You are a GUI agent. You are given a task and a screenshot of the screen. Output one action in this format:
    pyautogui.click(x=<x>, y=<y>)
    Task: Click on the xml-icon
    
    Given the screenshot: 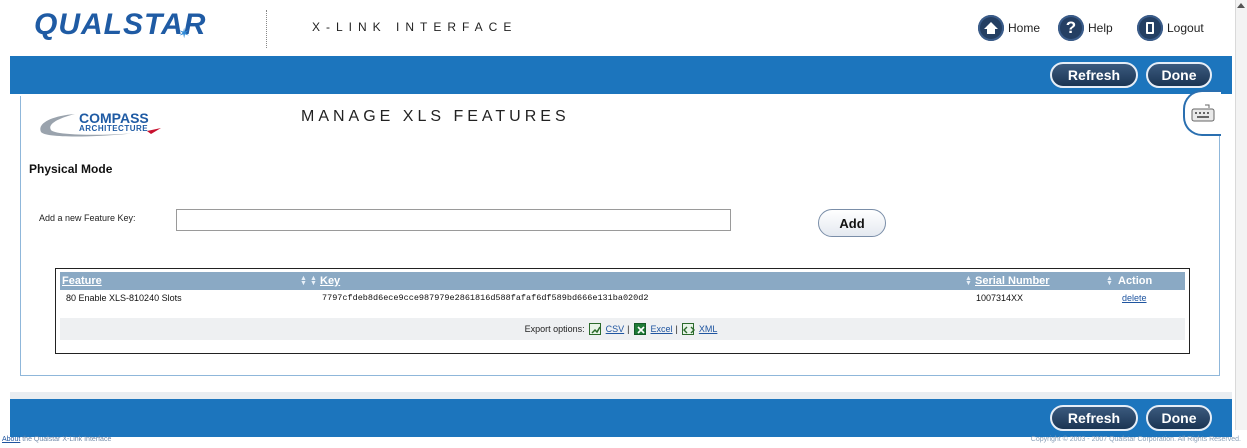 What is the action you would take?
    pyautogui.click(x=688, y=329)
    